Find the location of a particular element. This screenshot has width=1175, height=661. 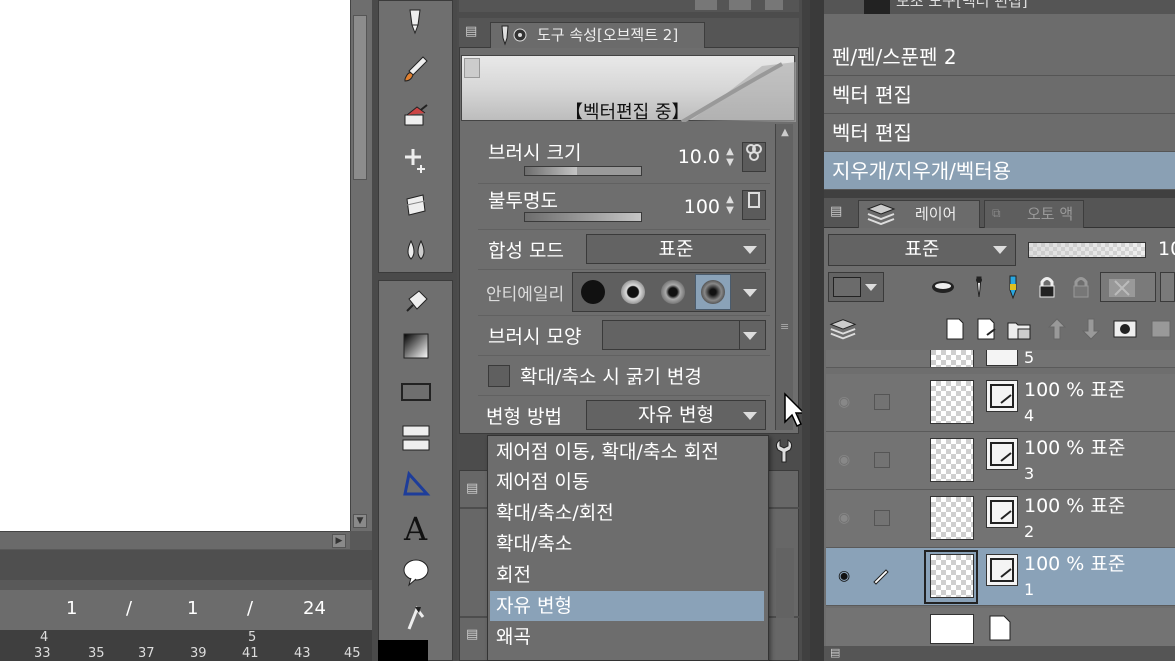

scrollbar-thumb is located at coordinates (360, 97).